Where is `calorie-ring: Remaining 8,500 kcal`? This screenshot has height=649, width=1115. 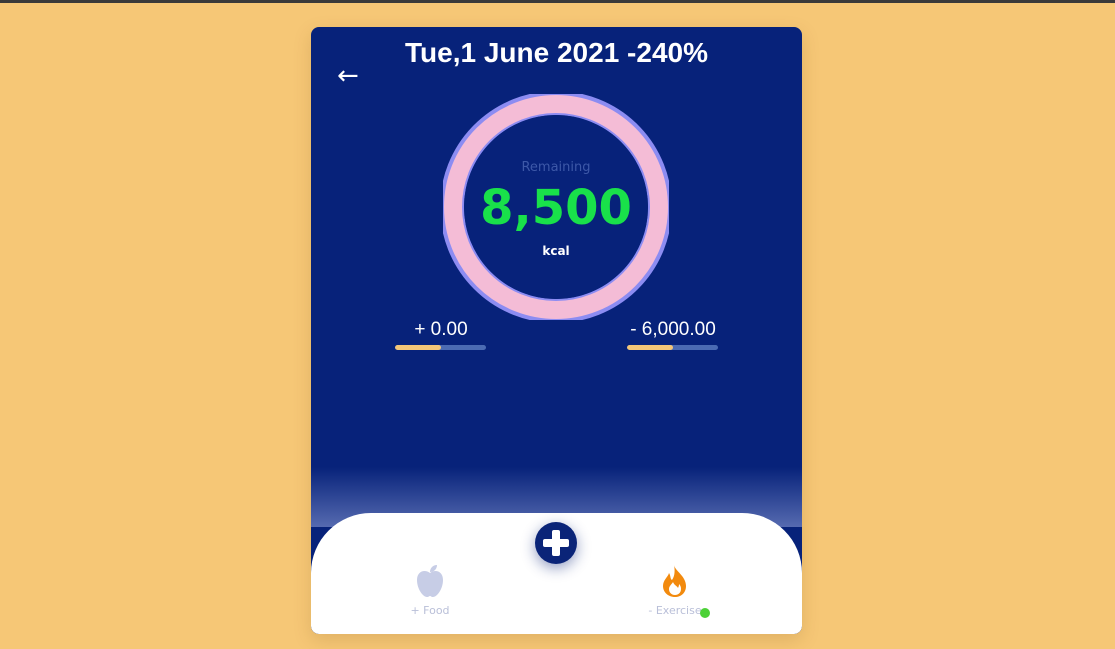 calorie-ring: Remaining 8,500 kcal is located at coordinates (556, 207).